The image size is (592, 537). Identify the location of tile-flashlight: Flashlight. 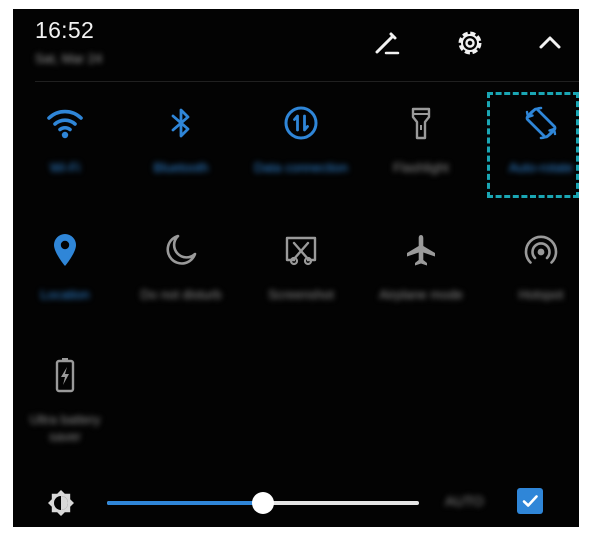
(421, 139).